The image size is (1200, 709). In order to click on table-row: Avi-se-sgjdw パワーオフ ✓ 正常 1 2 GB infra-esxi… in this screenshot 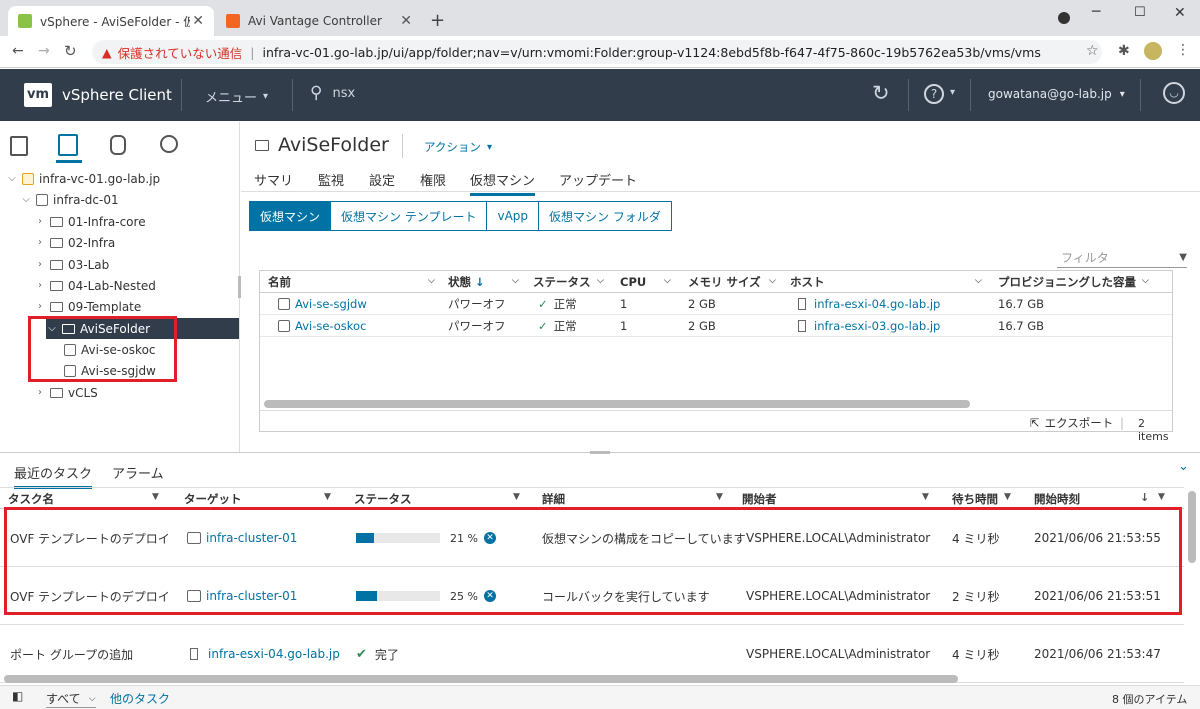, I will do `click(716, 304)`.